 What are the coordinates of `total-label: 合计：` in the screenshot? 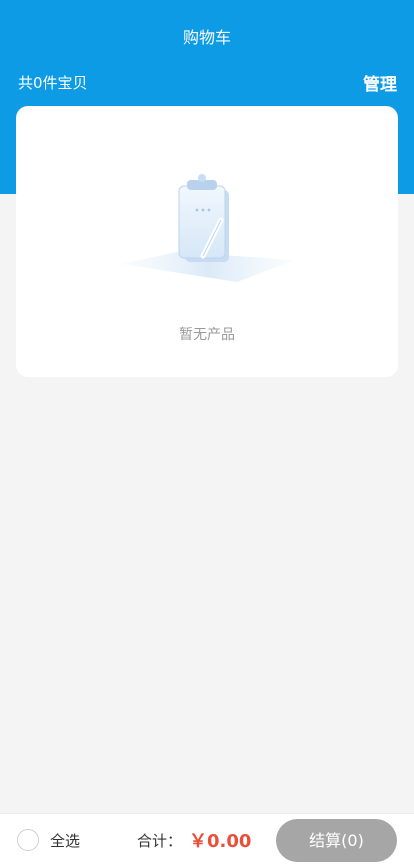 It's located at (160, 841).